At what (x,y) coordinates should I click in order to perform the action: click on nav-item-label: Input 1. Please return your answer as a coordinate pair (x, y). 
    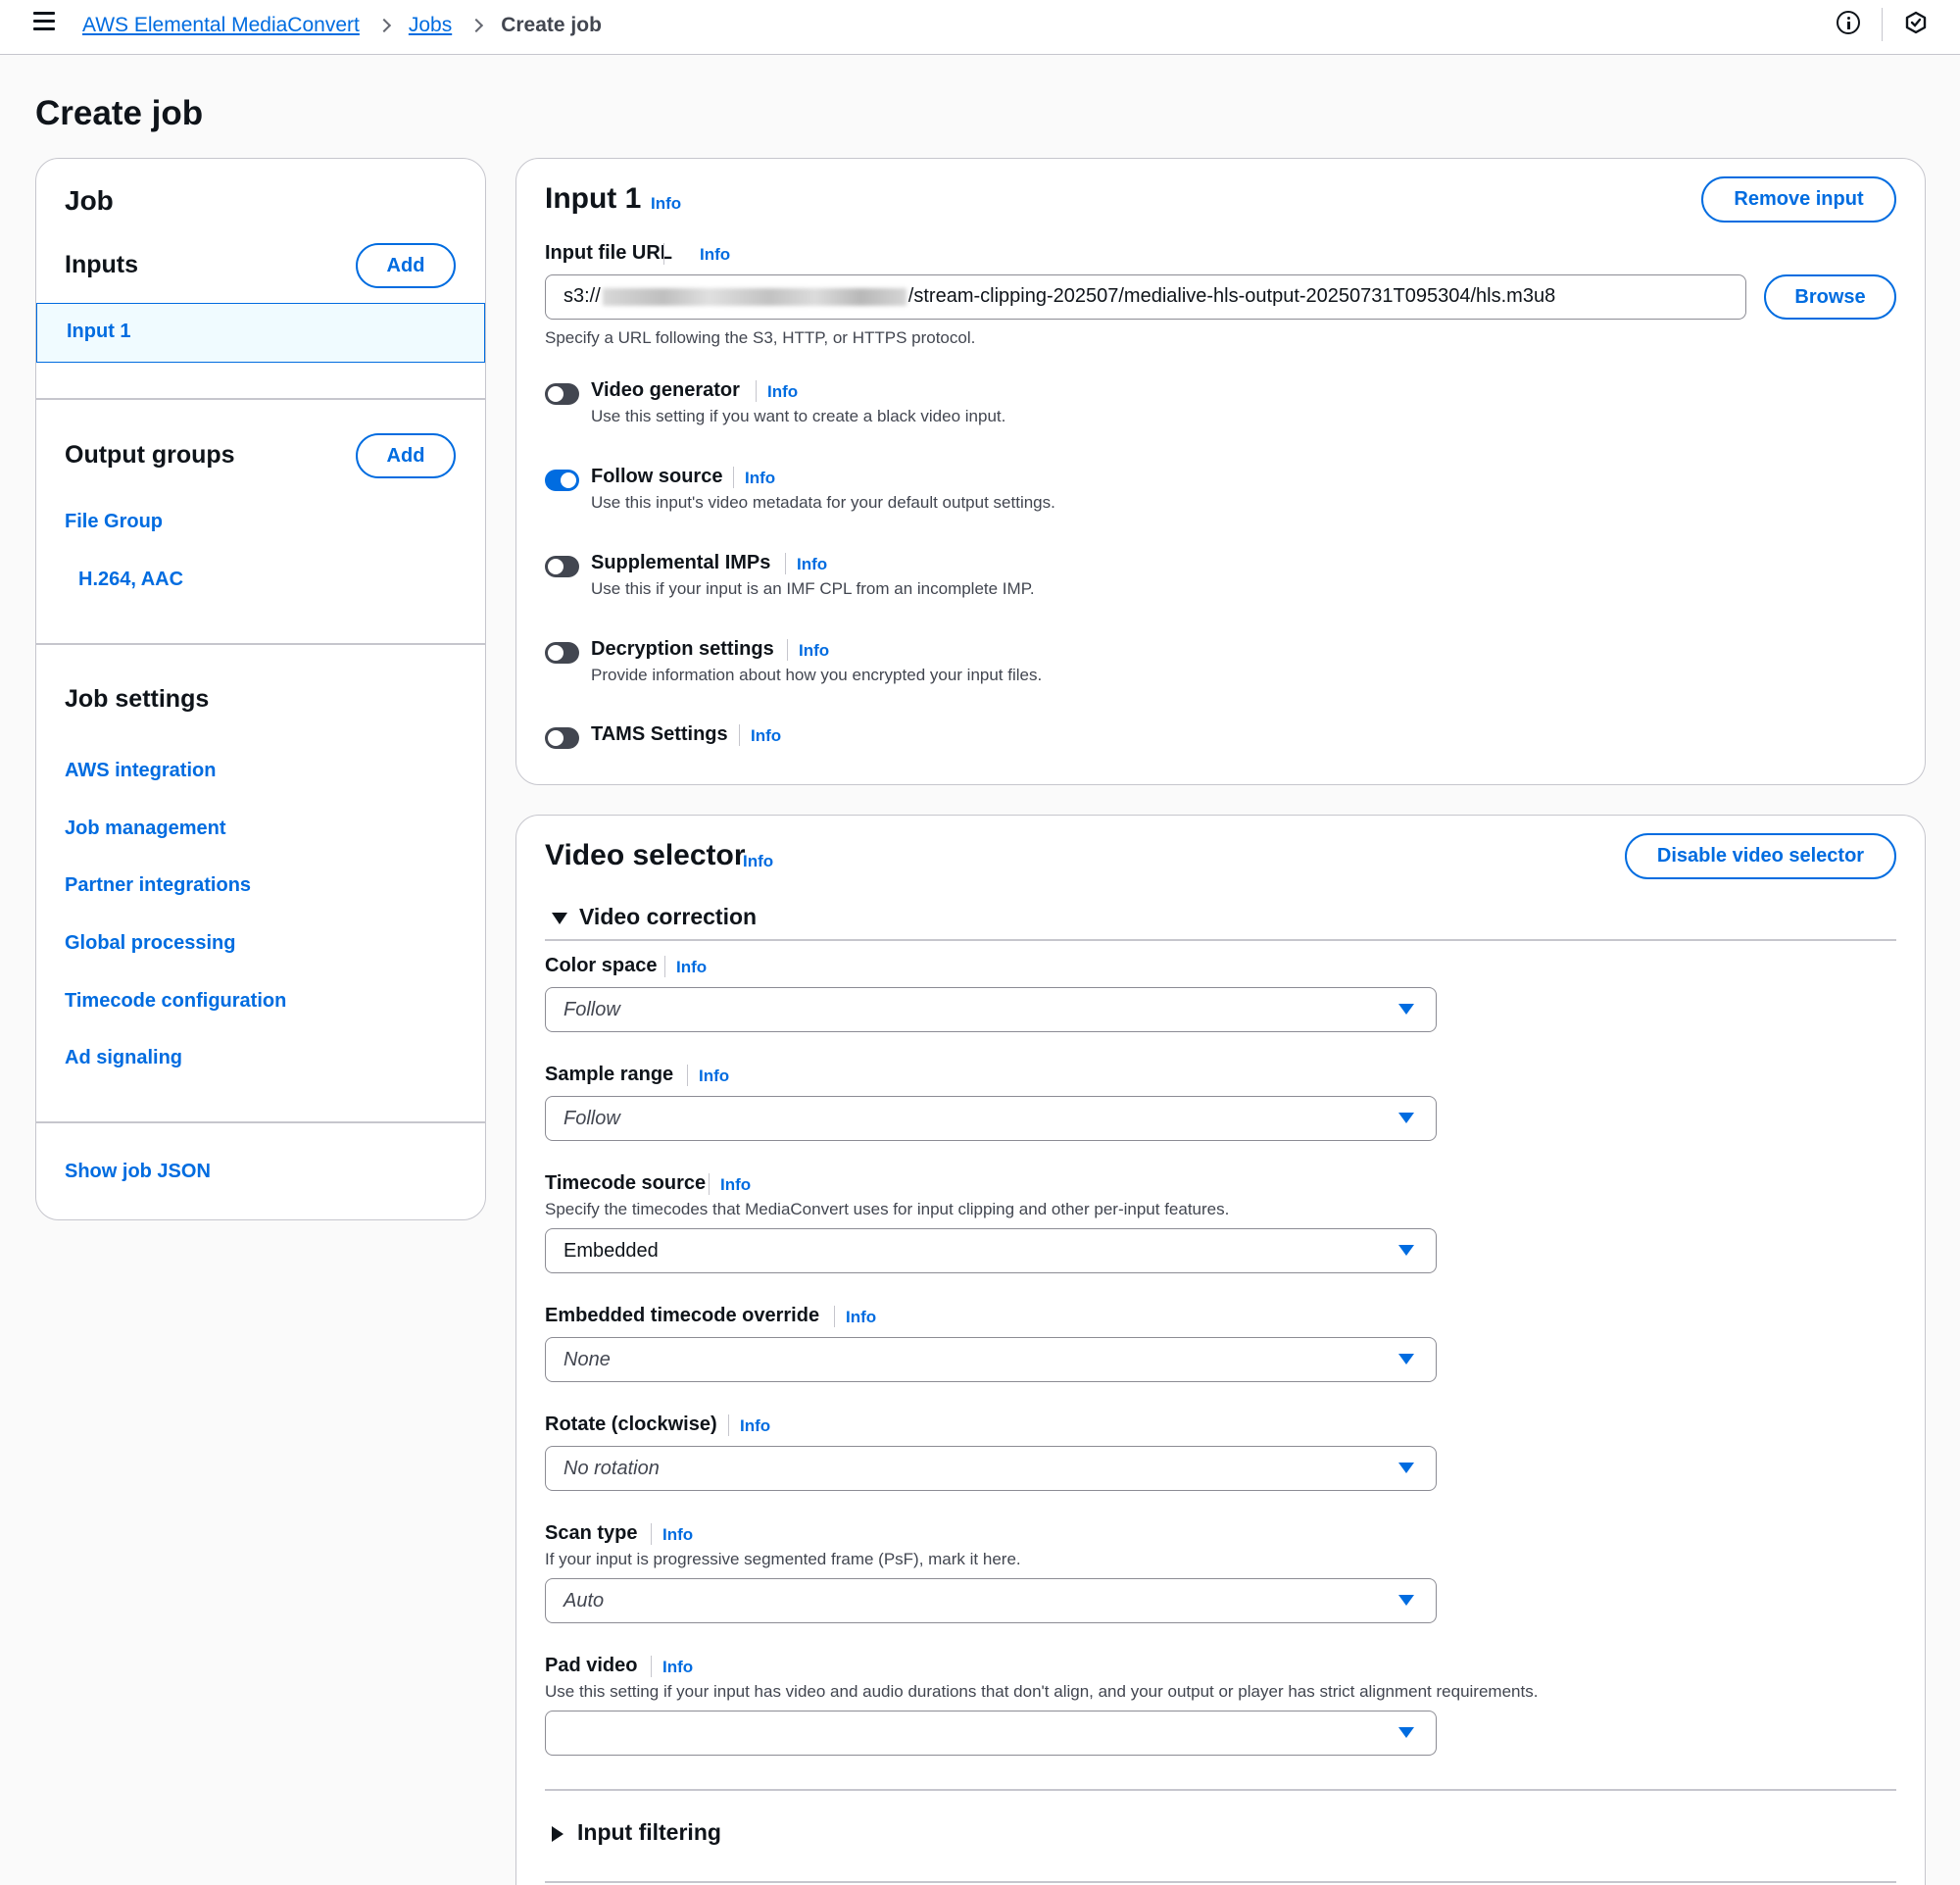
    Looking at the image, I should click on (99, 331).